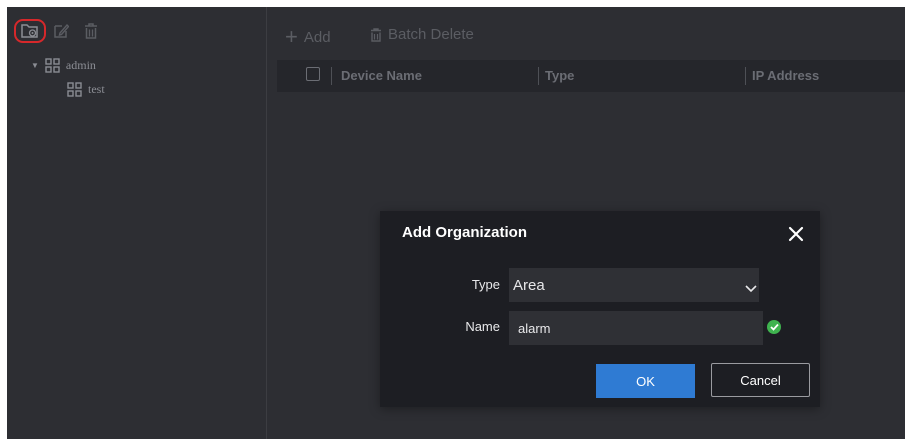 Image resolution: width=905 pixels, height=439 pixels. What do you see at coordinates (63, 65) in the screenshot?
I see `tree-node-admin: ▼ admin` at bounding box center [63, 65].